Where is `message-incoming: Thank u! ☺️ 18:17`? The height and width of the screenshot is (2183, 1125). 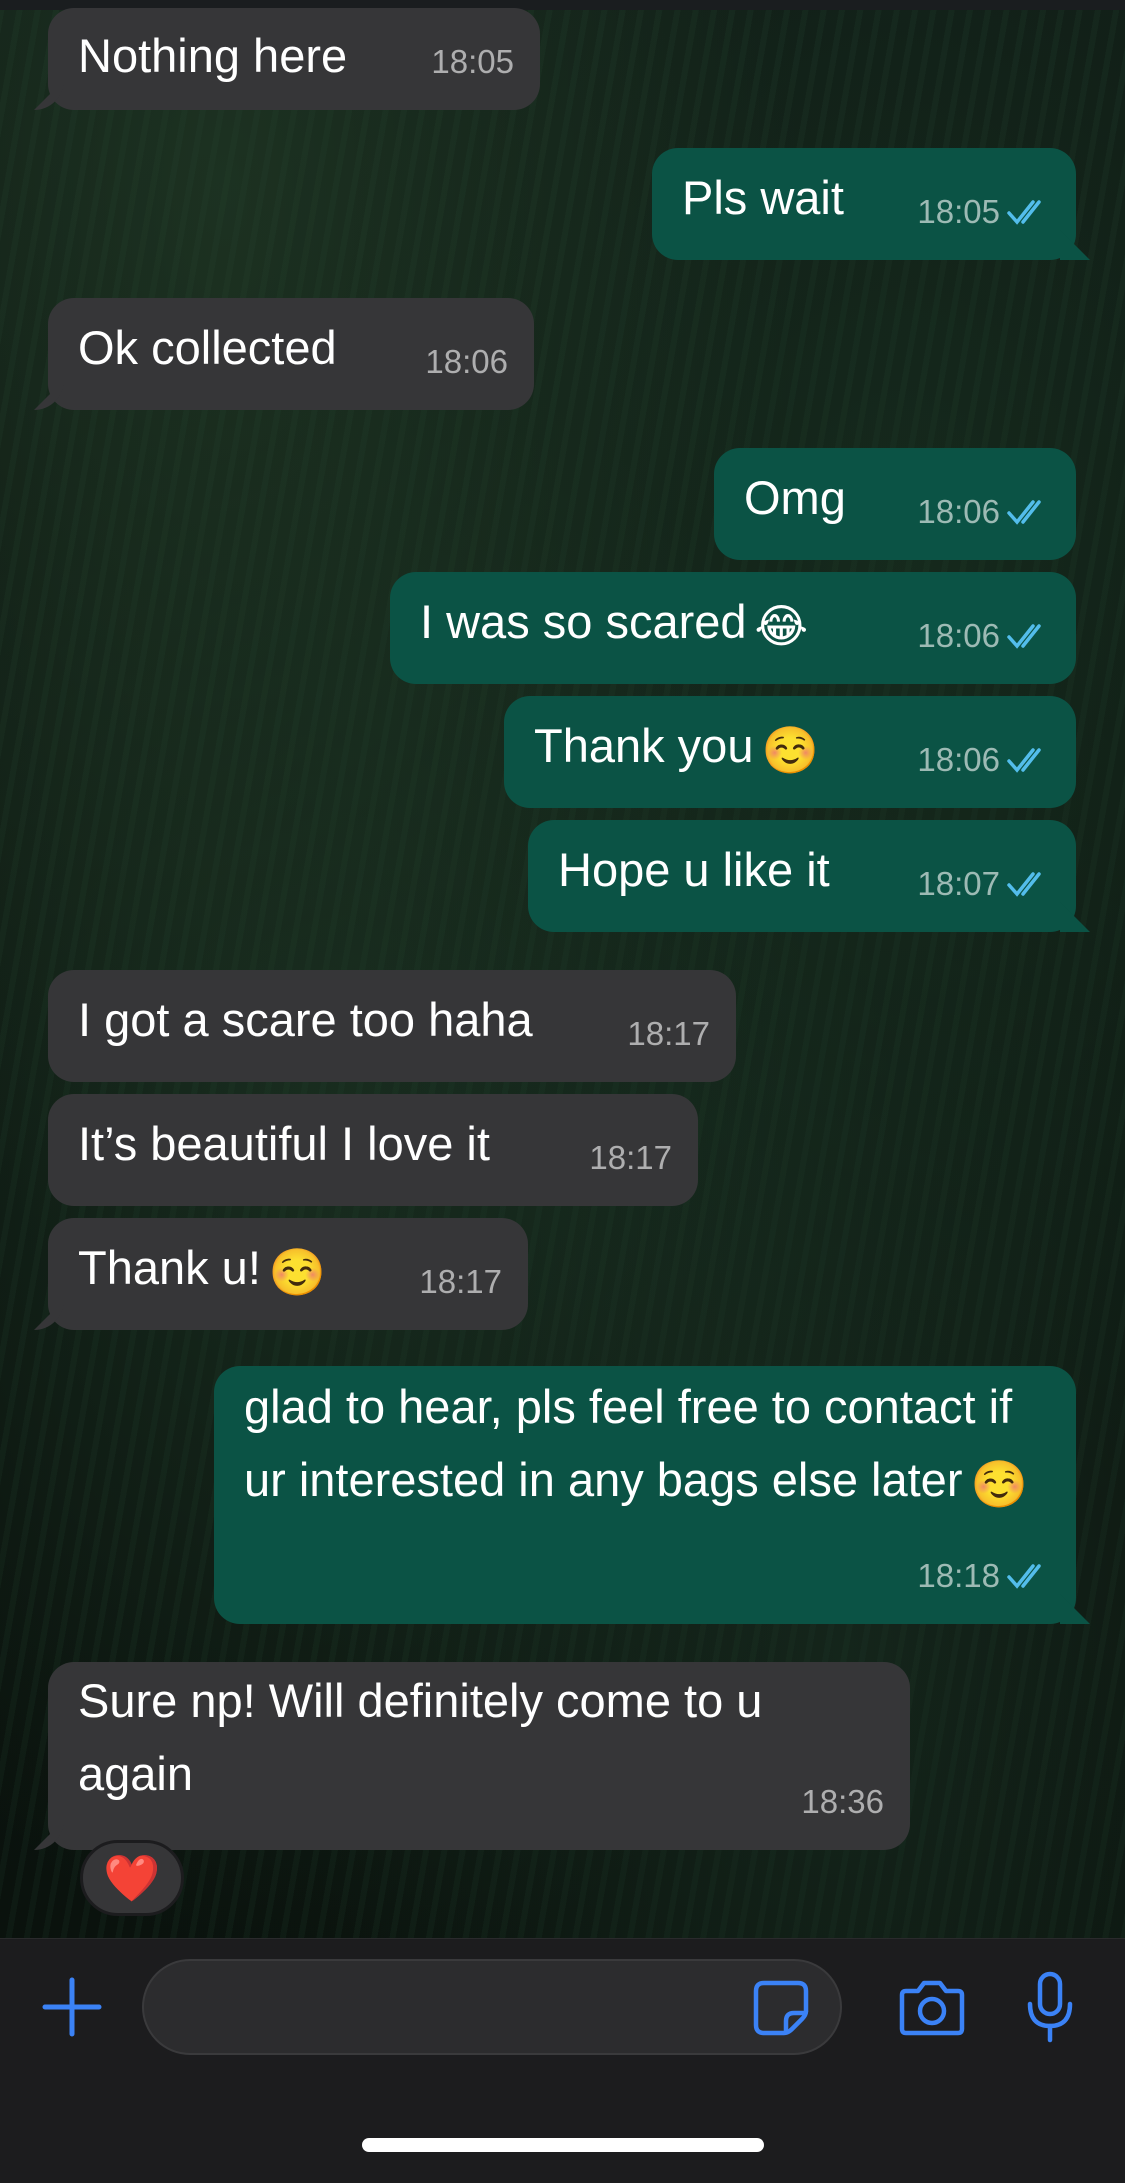
message-incoming: Thank u! ☺️ 18:17 is located at coordinates (288, 1274).